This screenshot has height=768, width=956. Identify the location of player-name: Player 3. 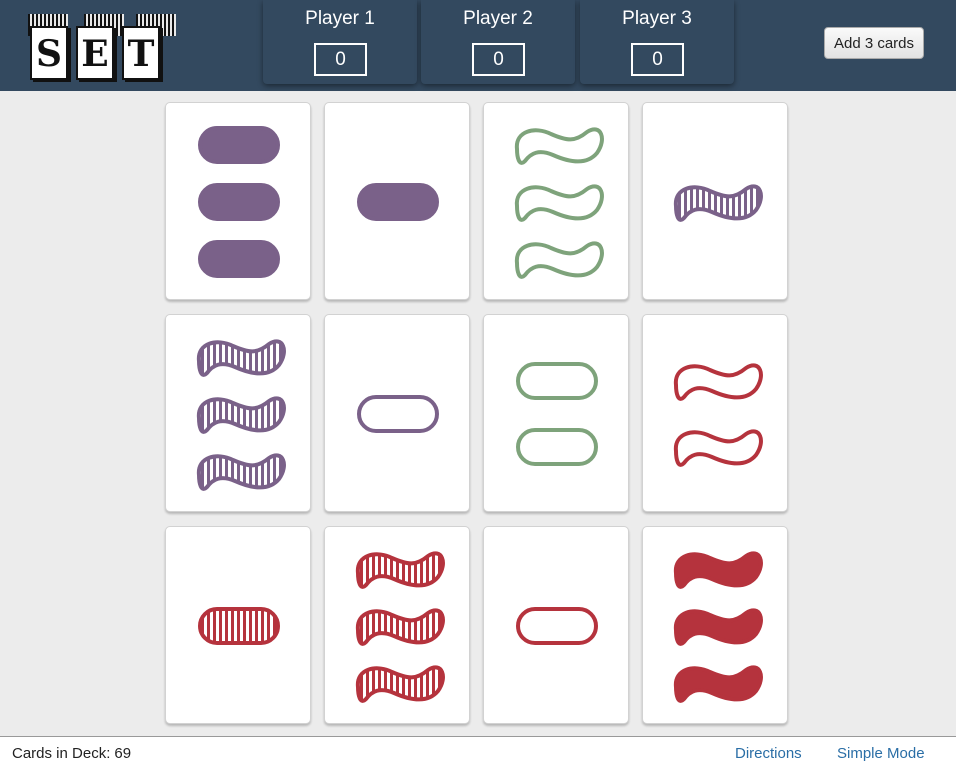
(657, 18).